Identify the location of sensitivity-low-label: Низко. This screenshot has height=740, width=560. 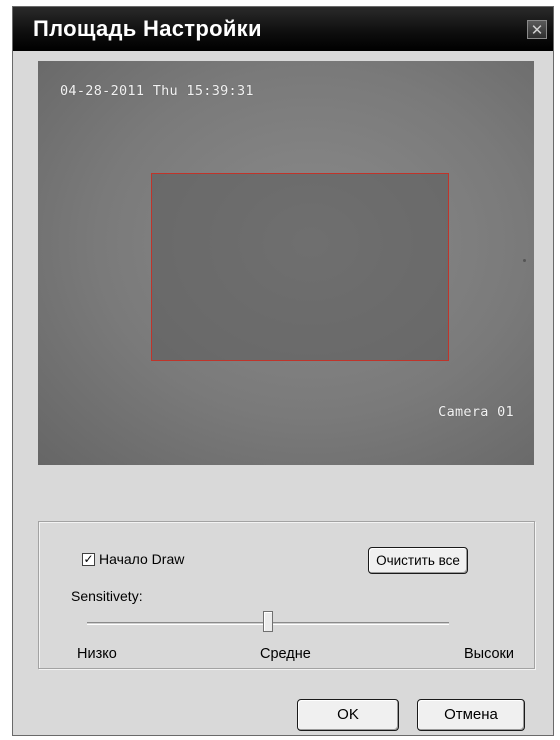
(97, 654).